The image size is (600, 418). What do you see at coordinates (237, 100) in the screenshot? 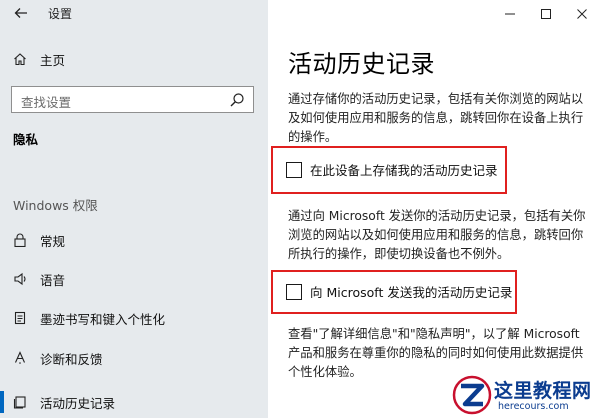
I see `search-icon` at bounding box center [237, 100].